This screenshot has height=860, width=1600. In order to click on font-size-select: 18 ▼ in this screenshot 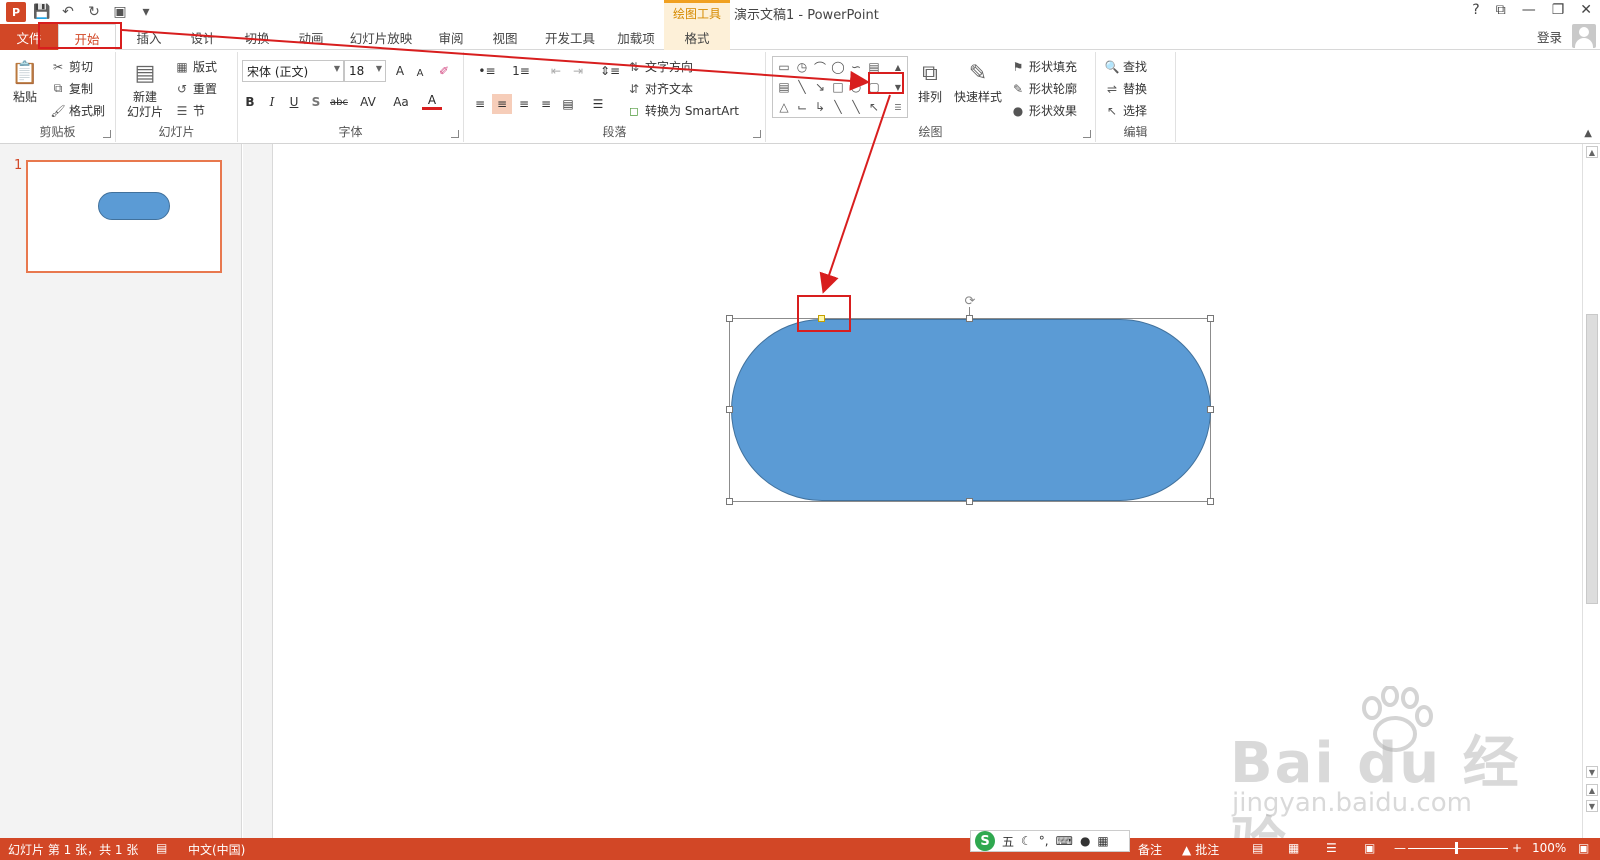, I will do `click(365, 71)`.